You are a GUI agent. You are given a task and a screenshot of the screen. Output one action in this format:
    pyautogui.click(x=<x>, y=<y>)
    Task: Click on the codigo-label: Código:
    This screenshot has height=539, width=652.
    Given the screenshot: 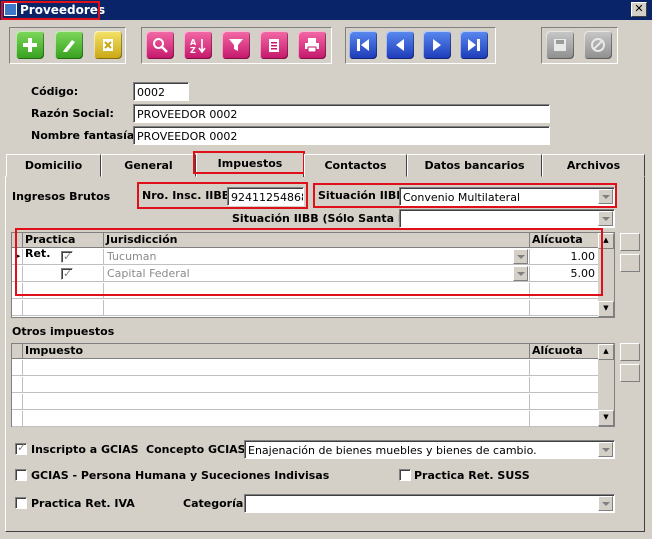 What is the action you would take?
    pyautogui.click(x=55, y=91)
    